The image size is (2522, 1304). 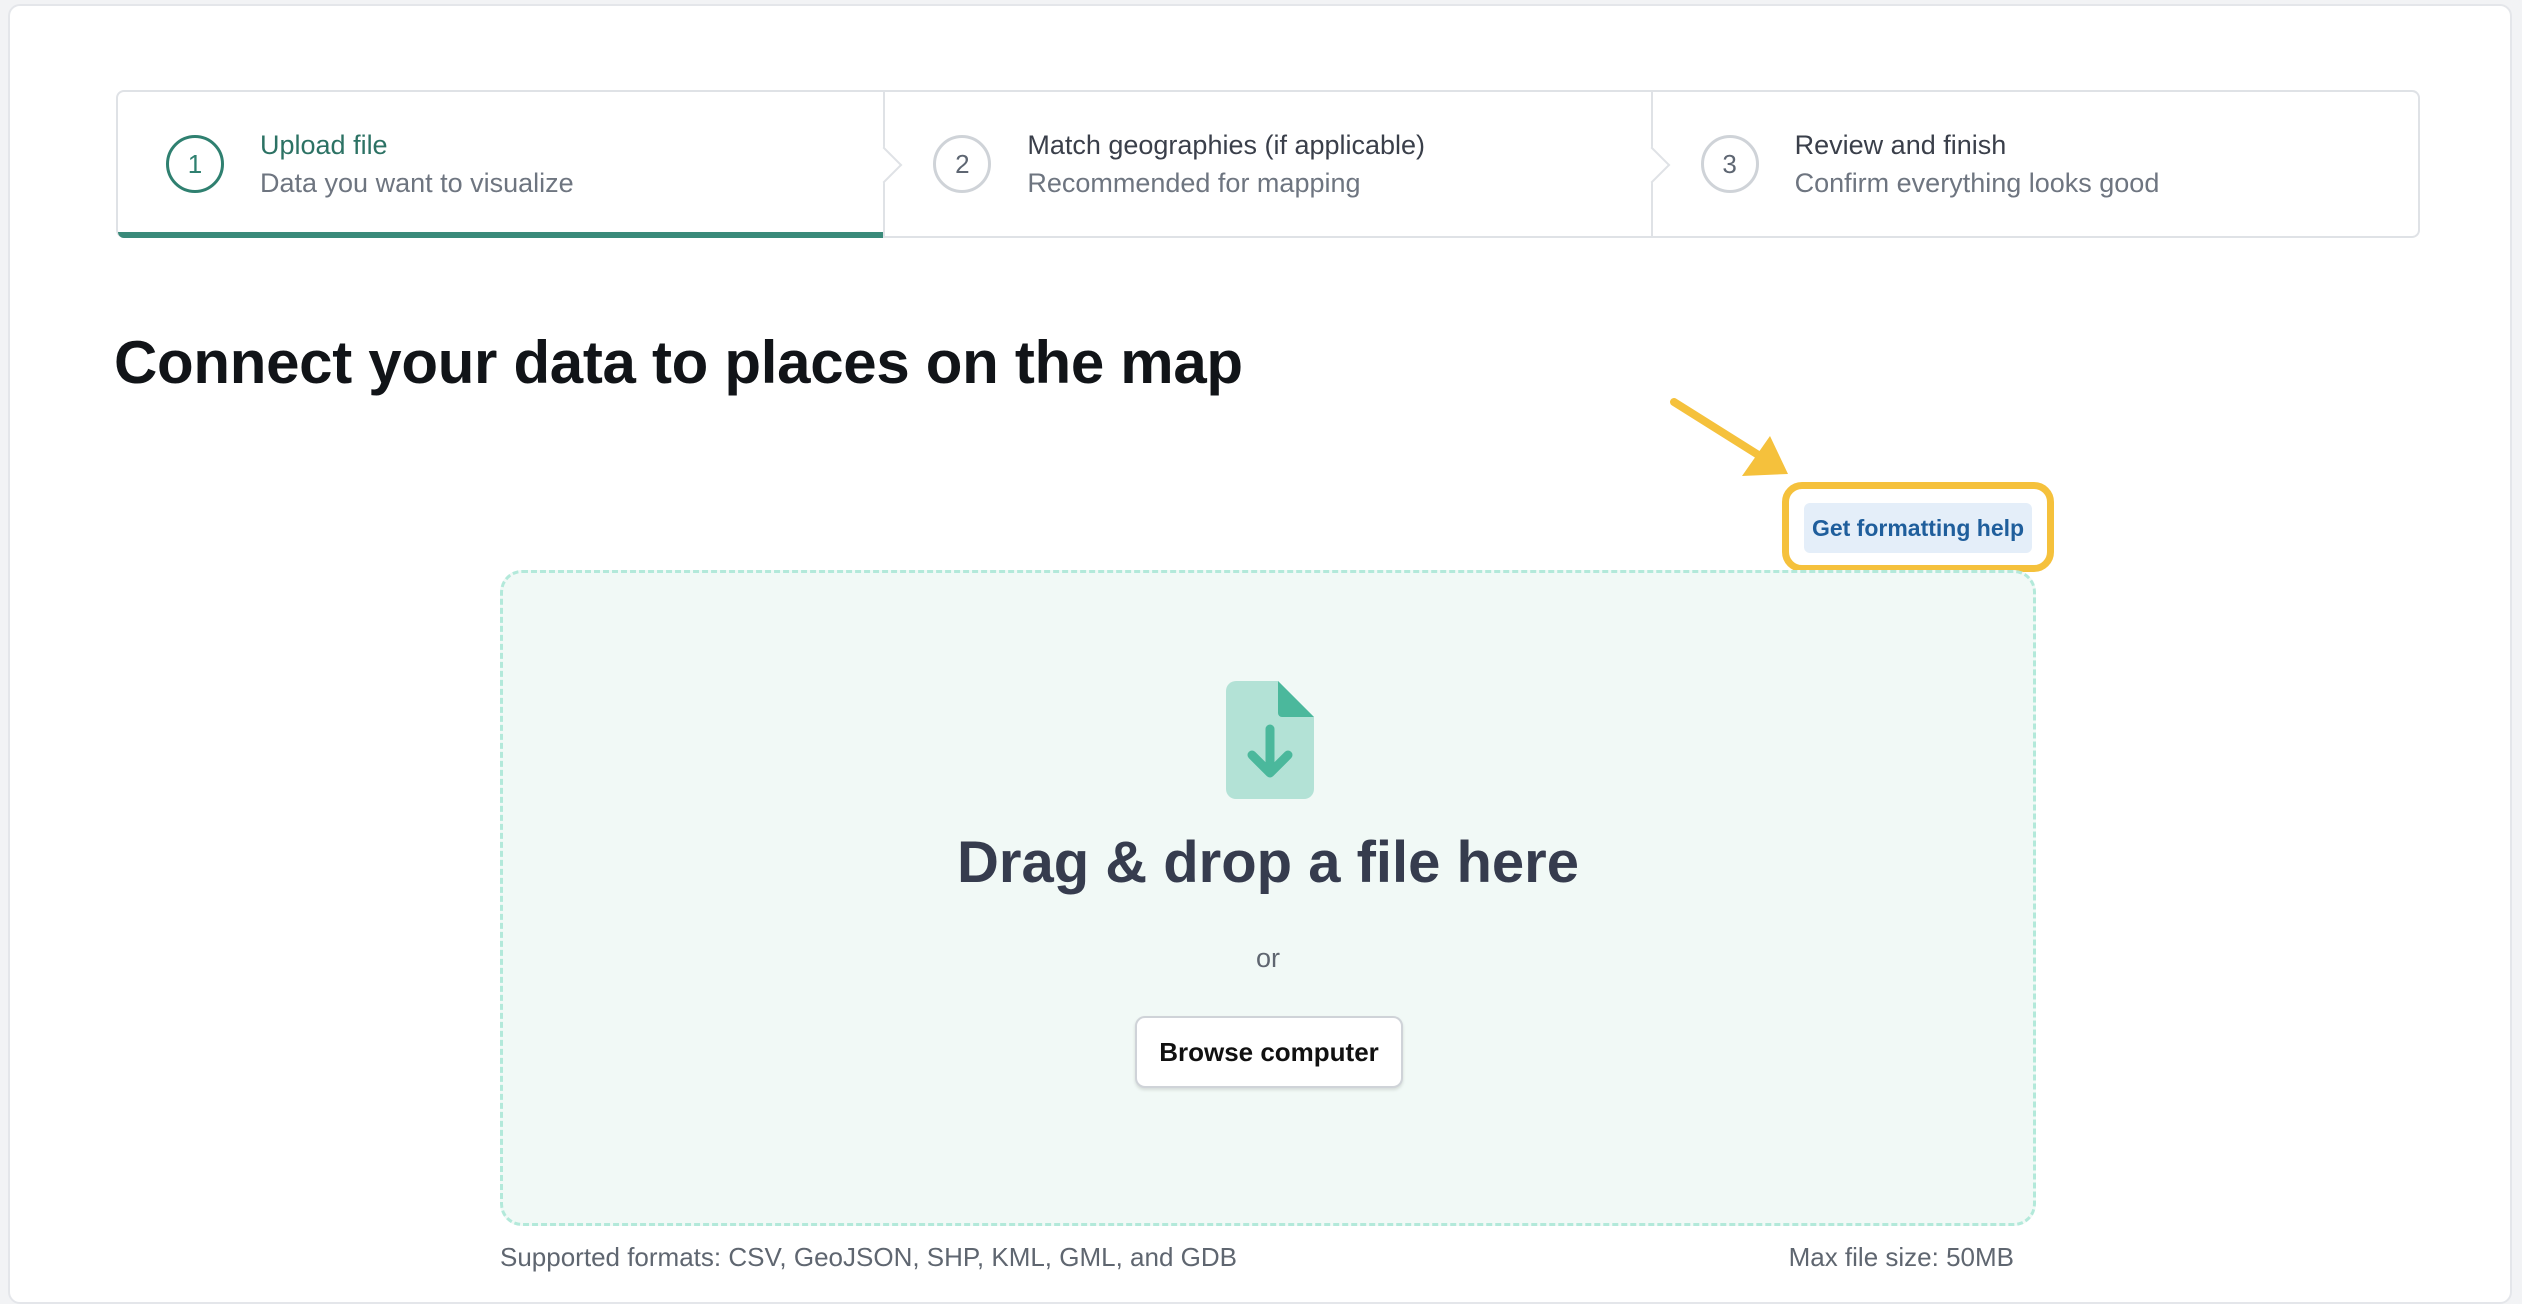 I want to click on dropzone-title: Drag & drop a file here, so click(x=1268, y=862).